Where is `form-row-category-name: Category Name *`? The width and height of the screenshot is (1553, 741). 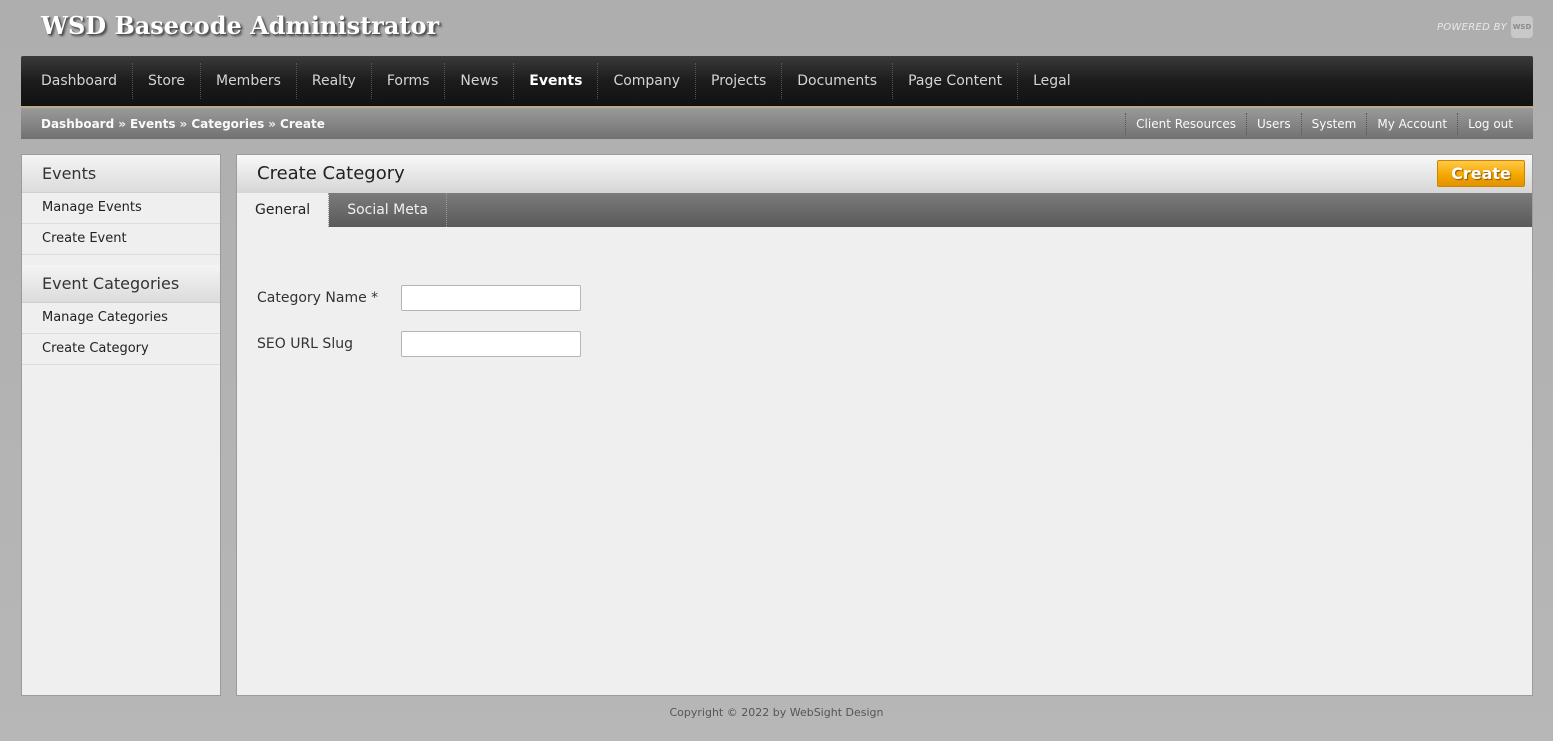 form-row-category-name: Category Name * is located at coordinates (894, 298).